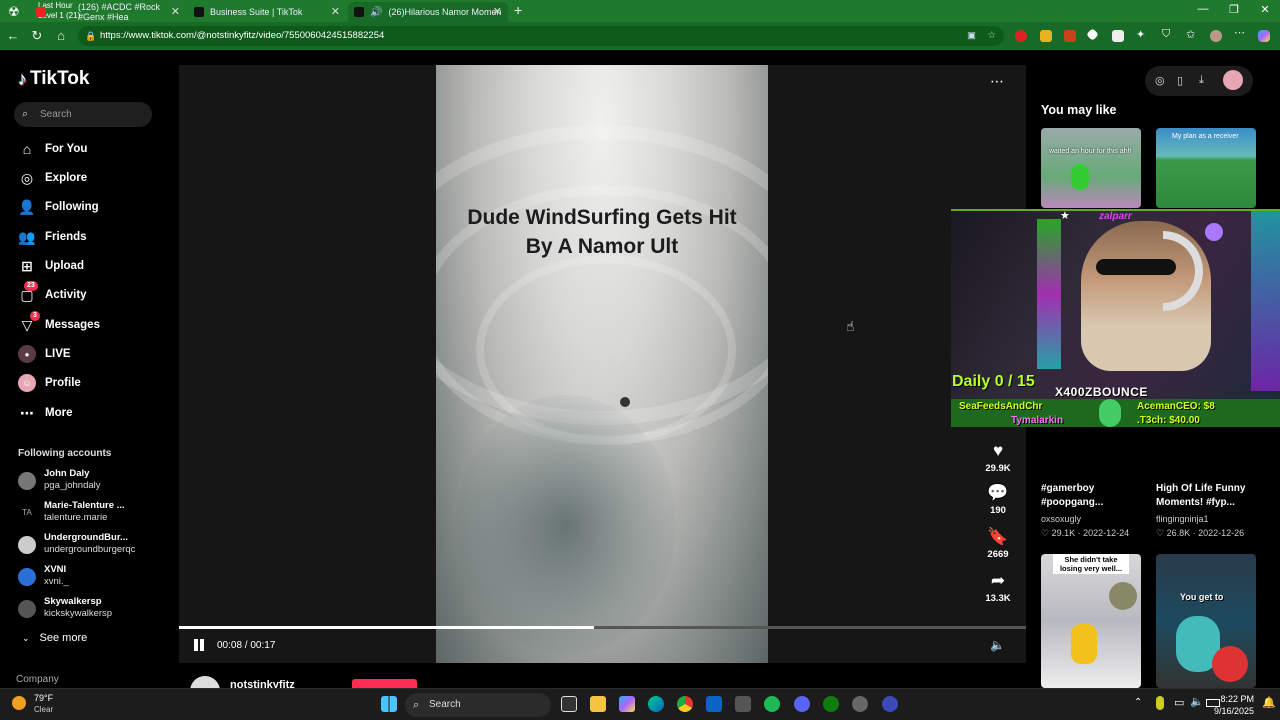 The width and height of the screenshot is (1280, 720). Describe the element at coordinates (1118, 36) in the screenshot. I see `extension-mail-icon` at that location.